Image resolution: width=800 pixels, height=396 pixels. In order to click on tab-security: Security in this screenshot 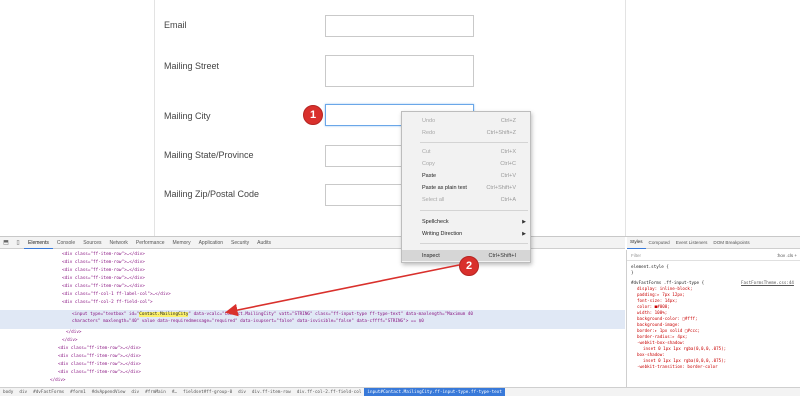, I will do `click(240, 243)`.